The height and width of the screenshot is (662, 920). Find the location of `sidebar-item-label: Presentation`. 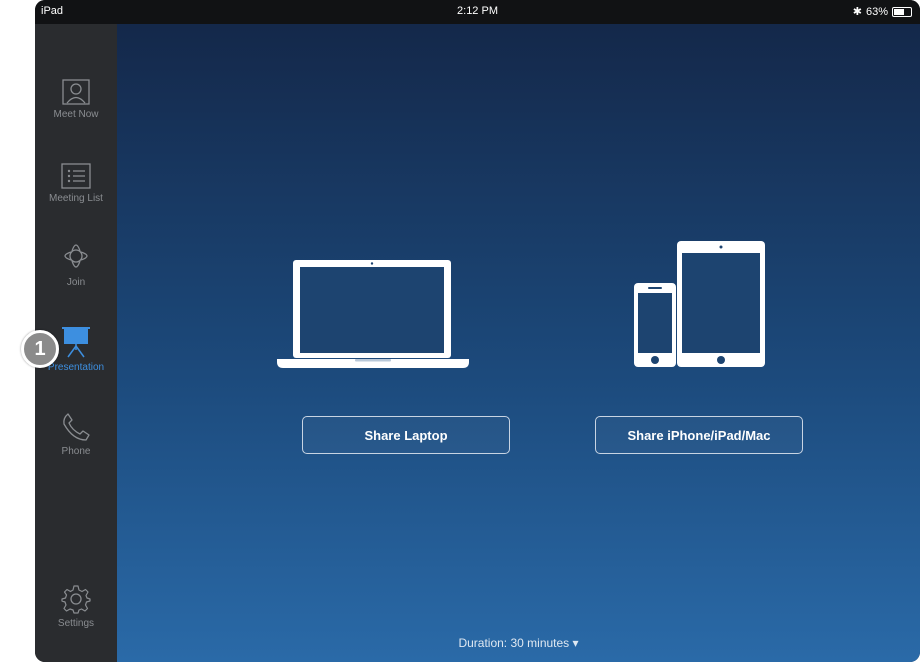

sidebar-item-label: Presentation is located at coordinates (76, 367).